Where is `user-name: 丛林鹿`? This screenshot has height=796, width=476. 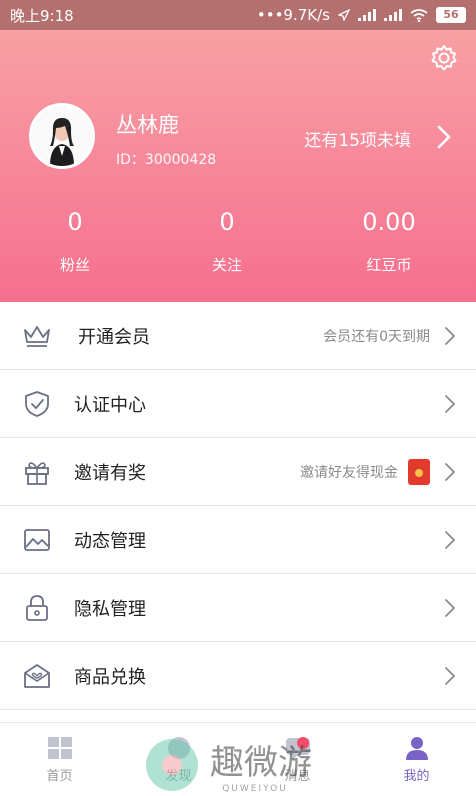 user-name: 丛林鹿 is located at coordinates (147, 125).